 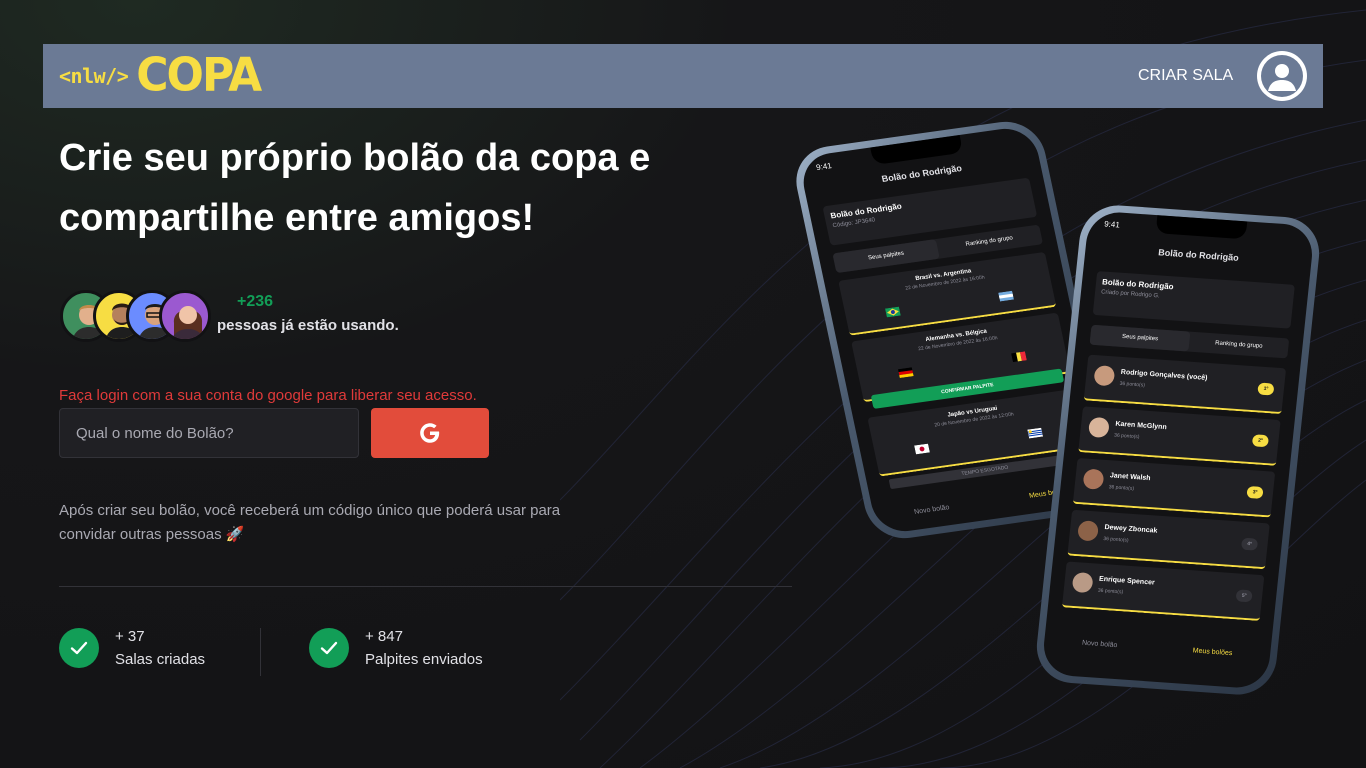 I want to click on users-text: +236 pessoas já estão usando., so click(x=308, y=313).